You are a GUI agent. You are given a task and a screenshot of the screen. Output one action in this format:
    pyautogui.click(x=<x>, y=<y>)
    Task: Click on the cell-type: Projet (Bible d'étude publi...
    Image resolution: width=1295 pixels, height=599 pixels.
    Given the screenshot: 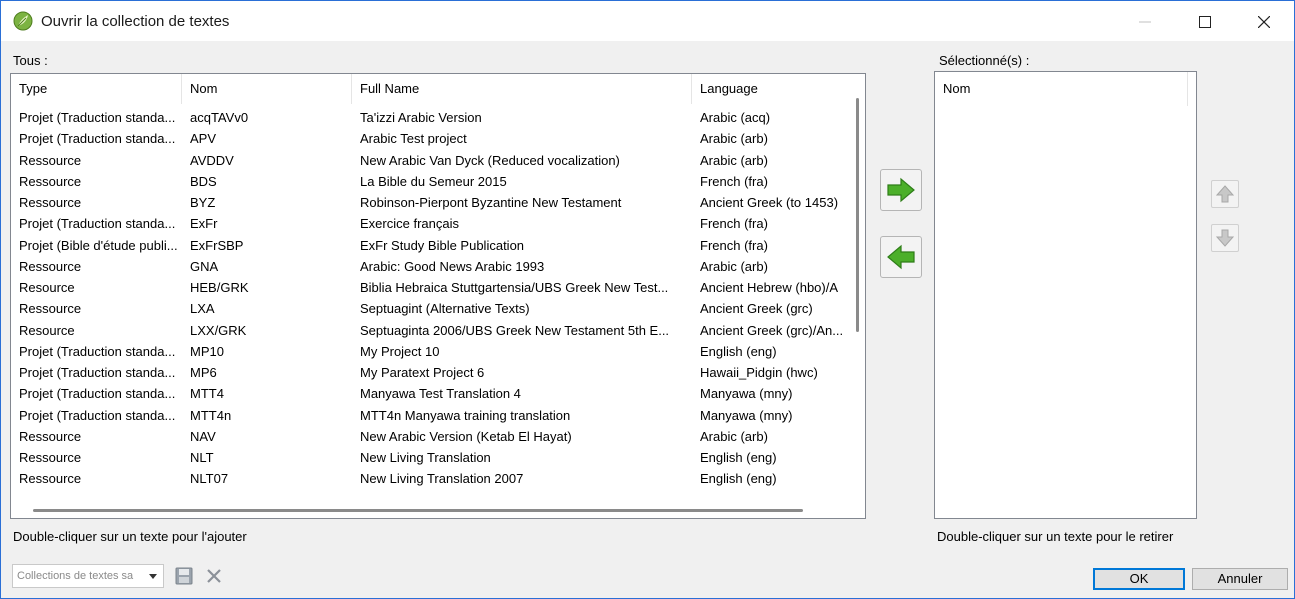 What is the action you would take?
    pyautogui.click(x=98, y=245)
    